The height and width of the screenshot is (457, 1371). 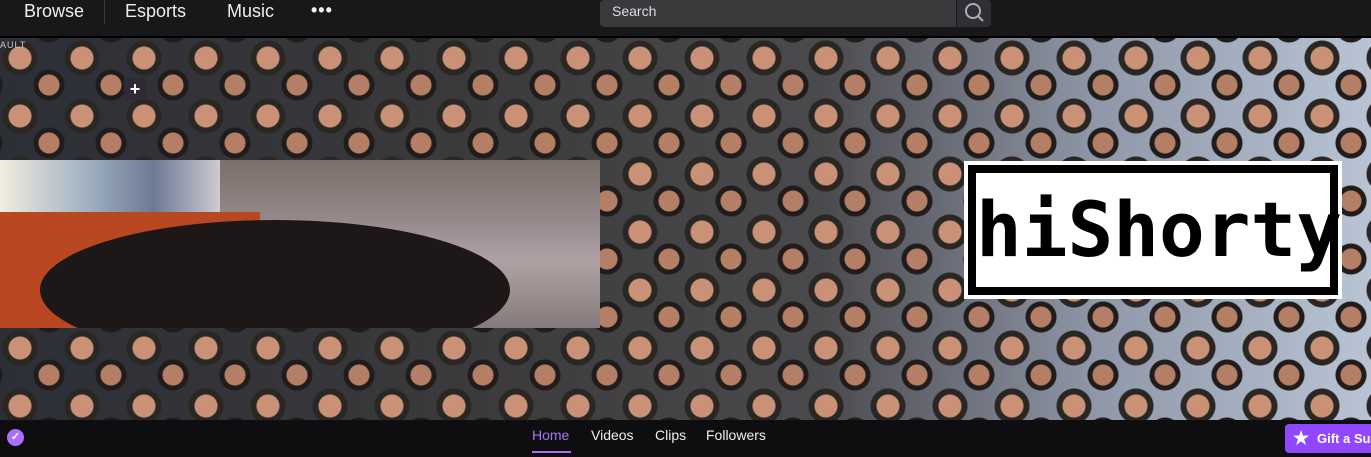 What do you see at coordinates (322, 10) in the screenshot?
I see `more-menu-icon: •••` at bounding box center [322, 10].